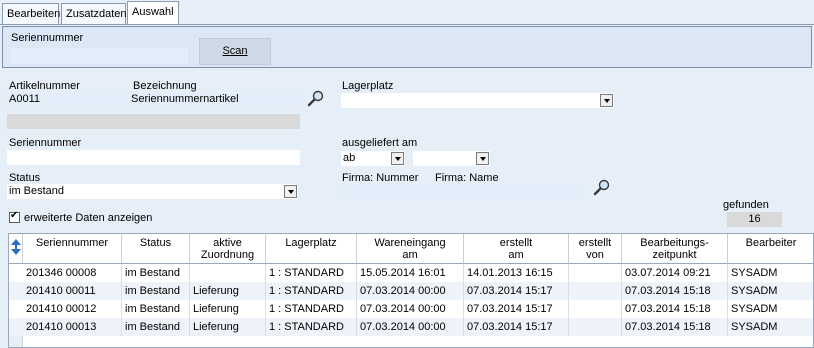 Image resolution: width=814 pixels, height=348 pixels. What do you see at coordinates (153, 157) in the screenshot?
I see `serial-input` at bounding box center [153, 157].